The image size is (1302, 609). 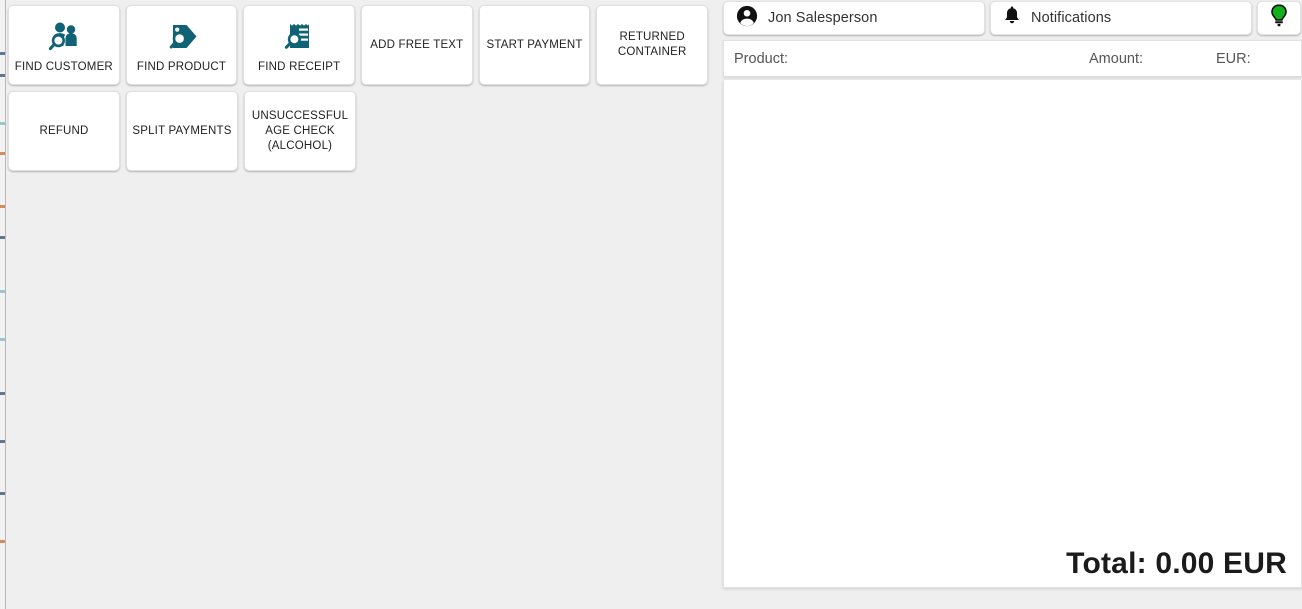 What do you see at coordinates (823, 18) in the screenshot?
I see `user-name-label: Jon Salesperson` at bounding box center [823, 18].